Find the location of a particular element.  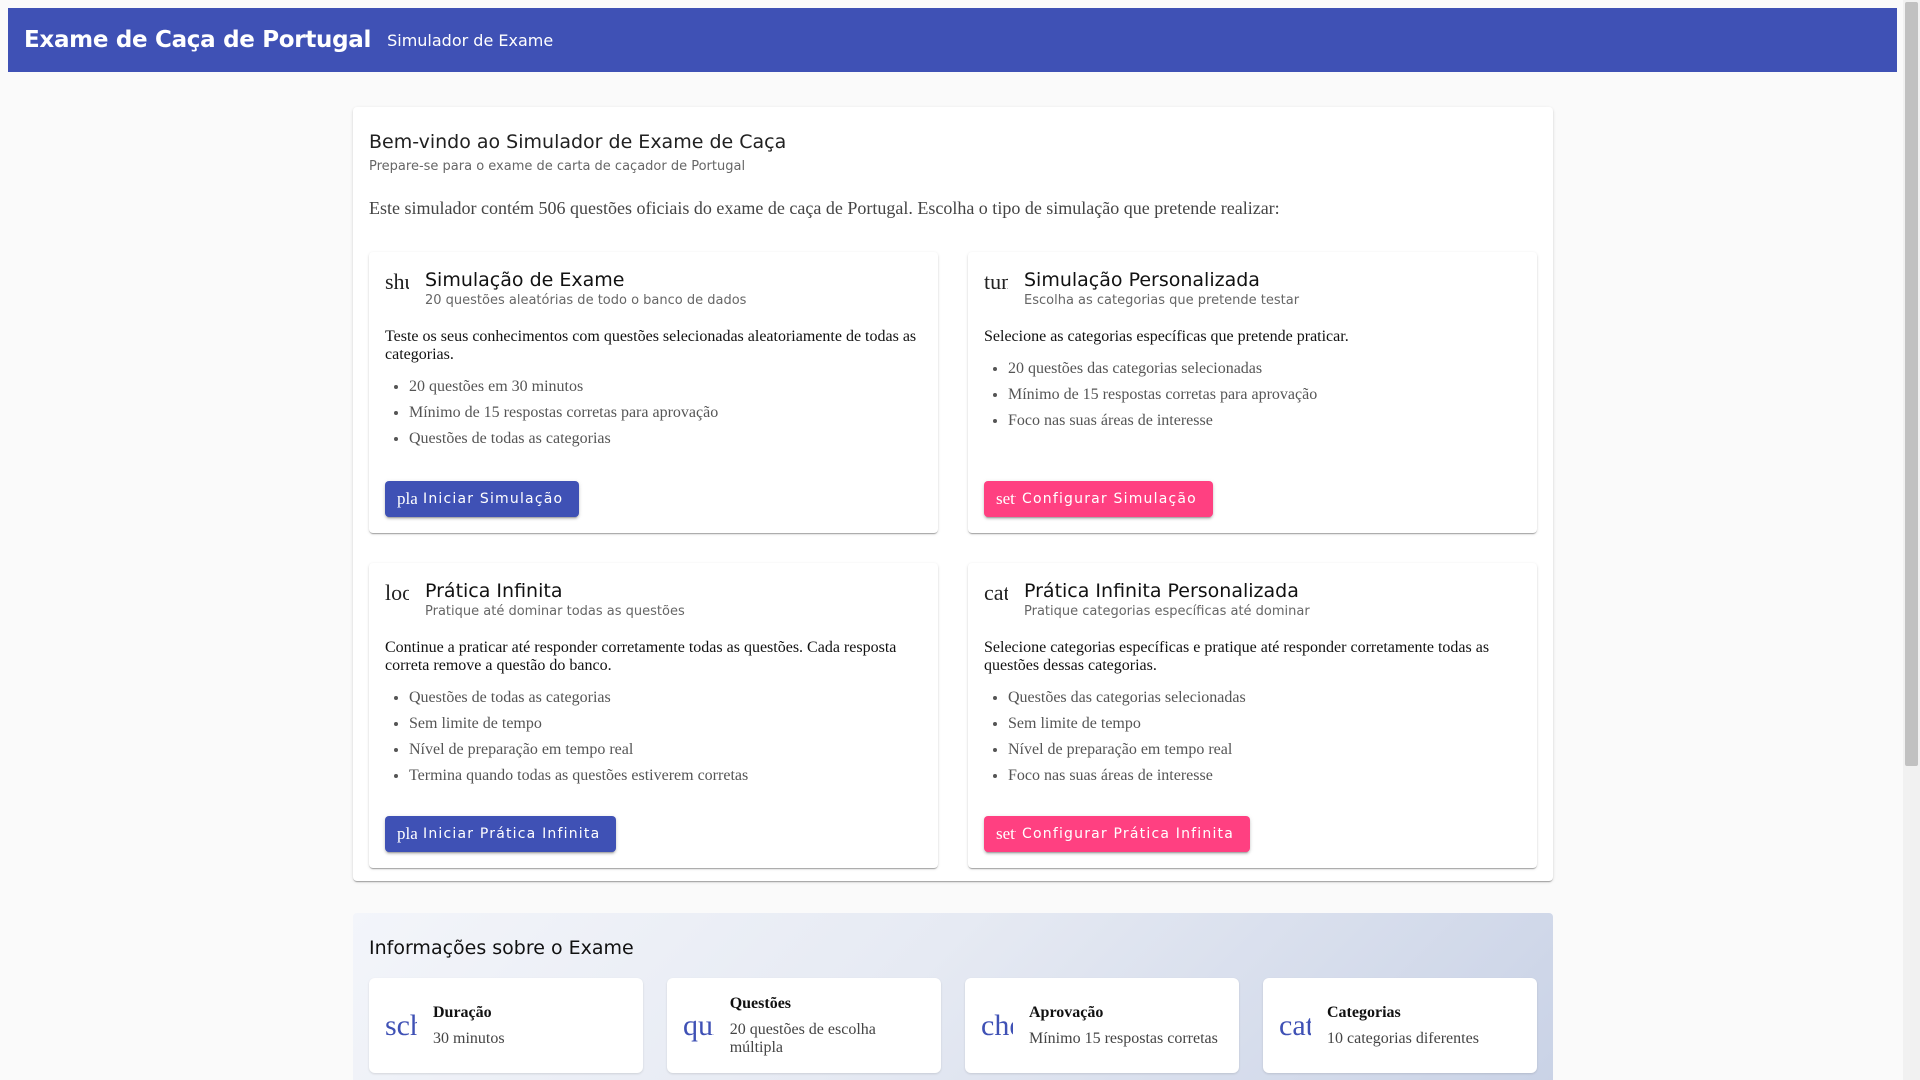

loop-icon: loop is located at coordinates (397, 592).